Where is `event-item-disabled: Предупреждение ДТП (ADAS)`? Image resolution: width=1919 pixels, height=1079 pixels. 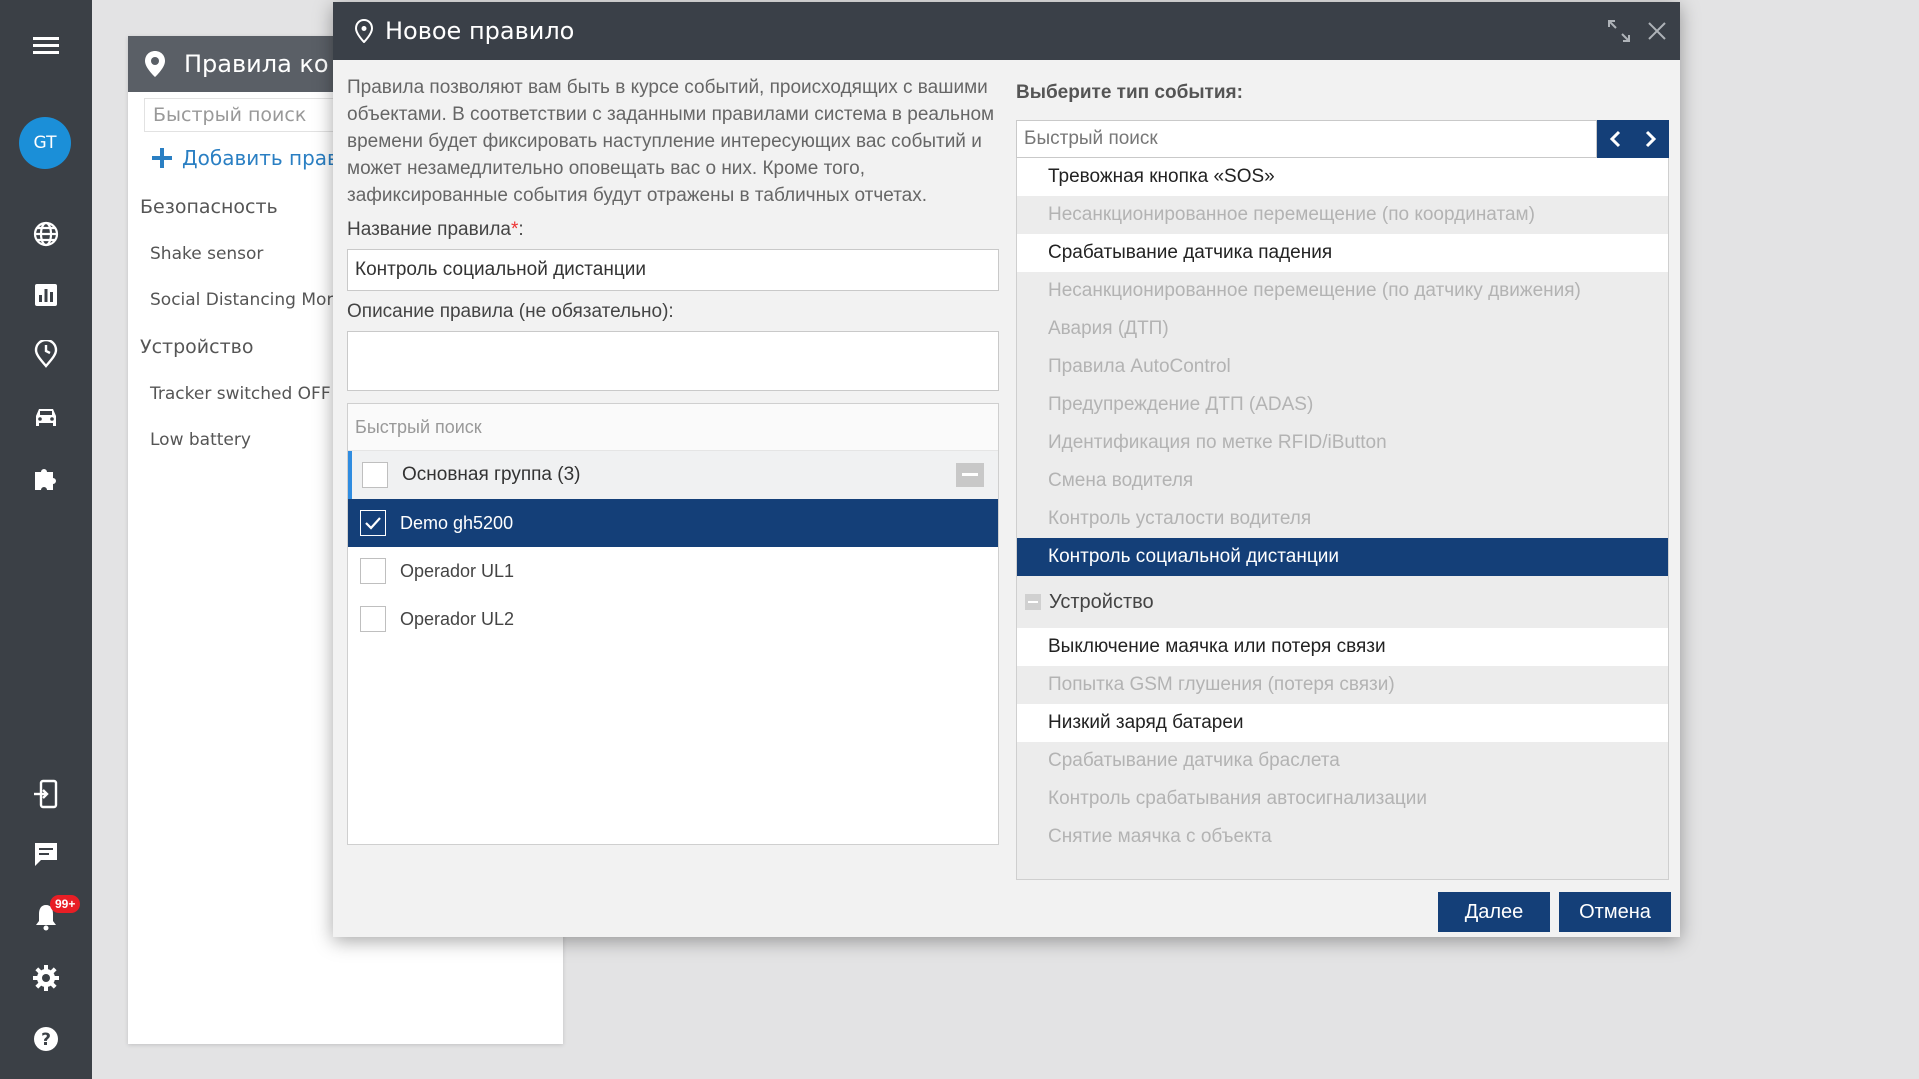
event-item-disabled: Предупреждение ДТП (ADAS) is located at coordinates (1181, 404).